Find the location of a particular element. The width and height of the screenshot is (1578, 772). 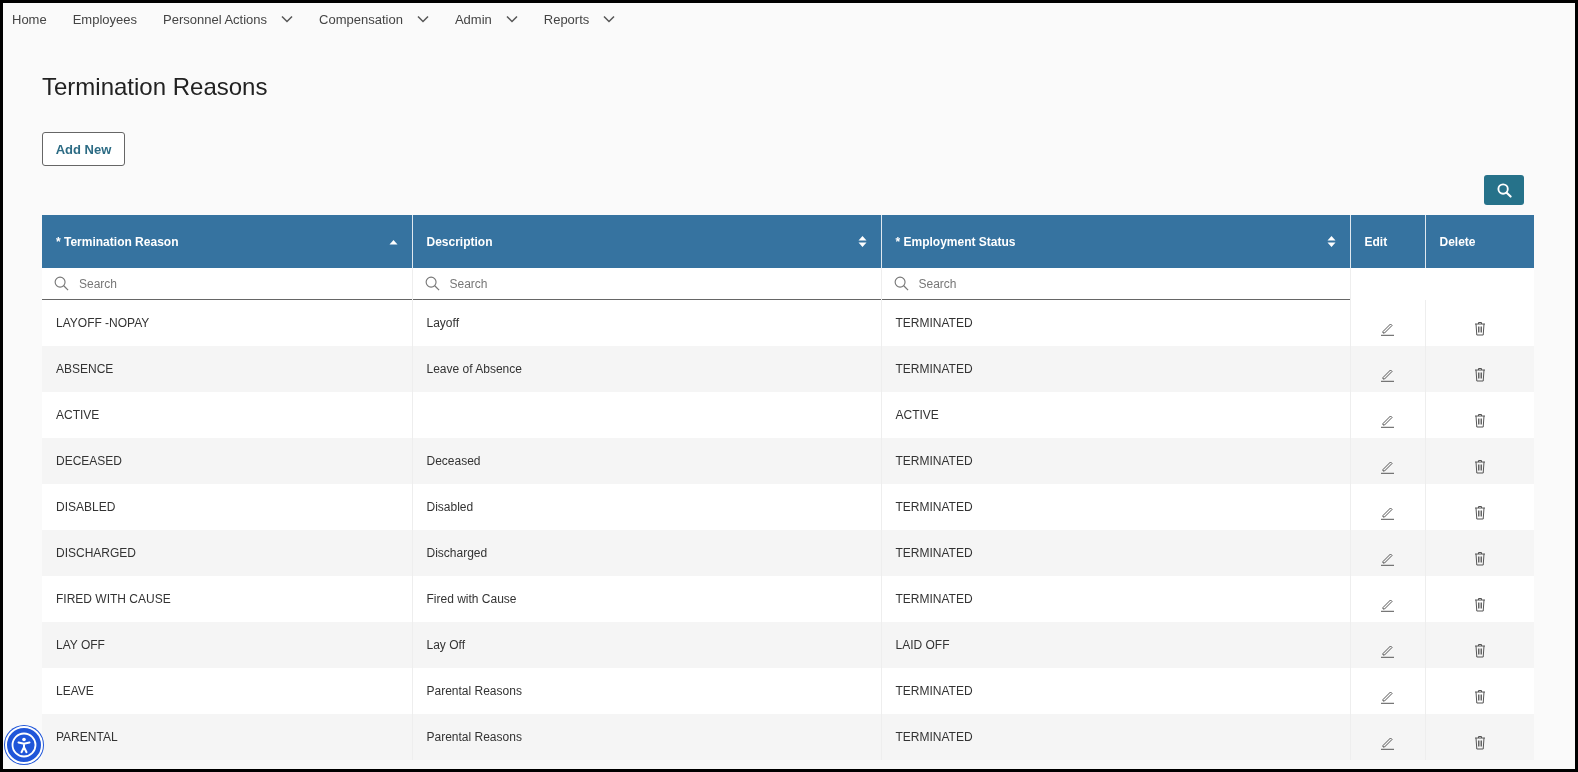

column-label: Edit is located at coordinates (1376, 241).